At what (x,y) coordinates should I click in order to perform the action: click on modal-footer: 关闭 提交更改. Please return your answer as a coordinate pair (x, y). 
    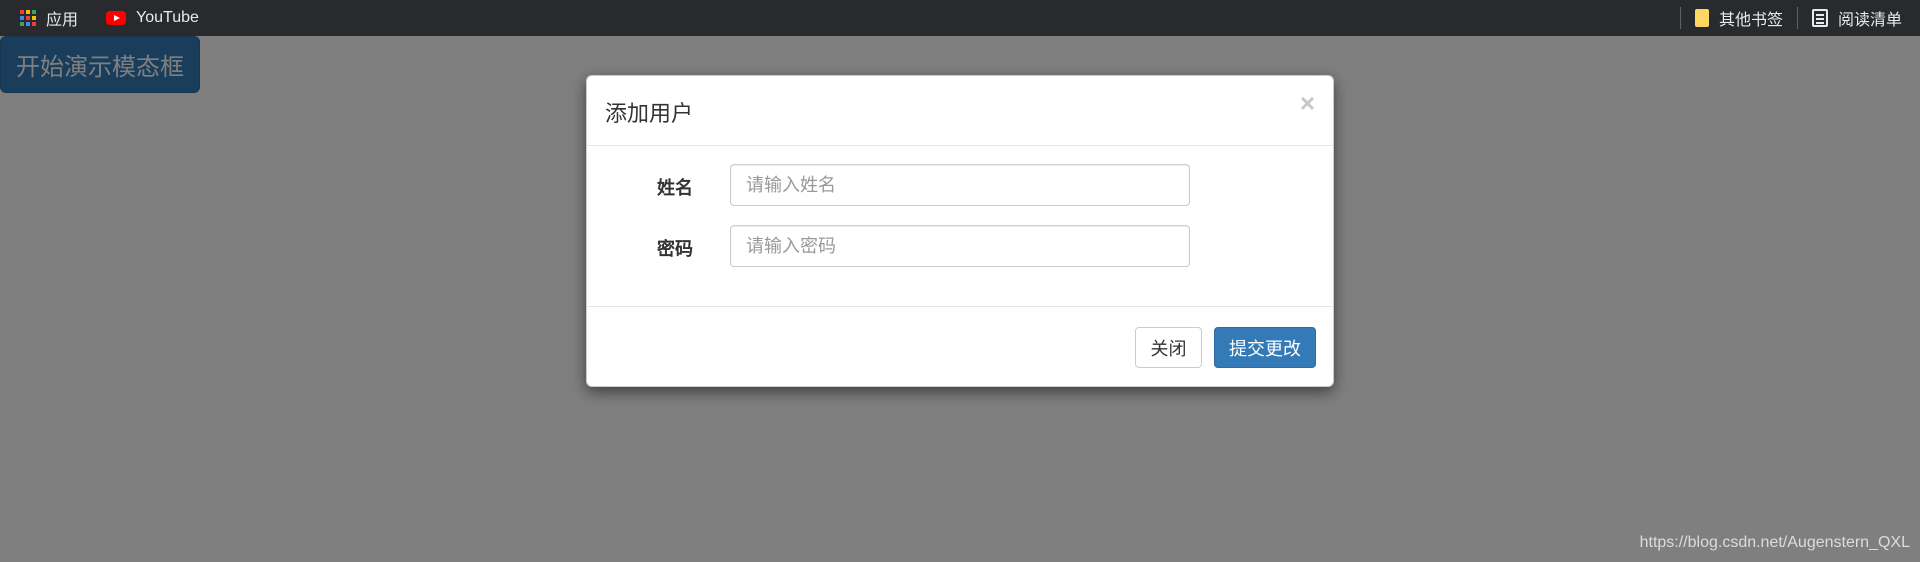
    Looking at the image, I should click on (960, 347).